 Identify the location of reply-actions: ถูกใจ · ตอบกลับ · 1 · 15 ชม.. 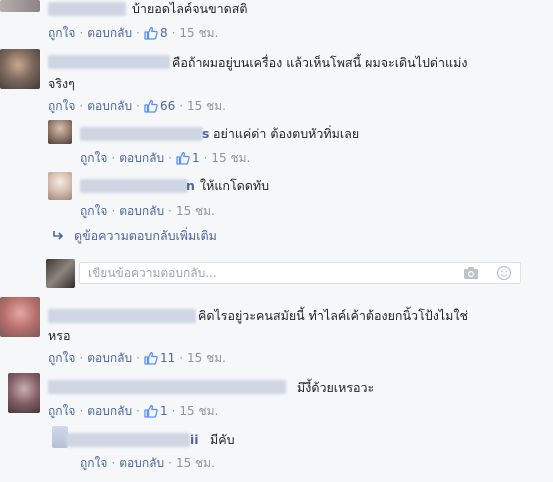
(165, 158).